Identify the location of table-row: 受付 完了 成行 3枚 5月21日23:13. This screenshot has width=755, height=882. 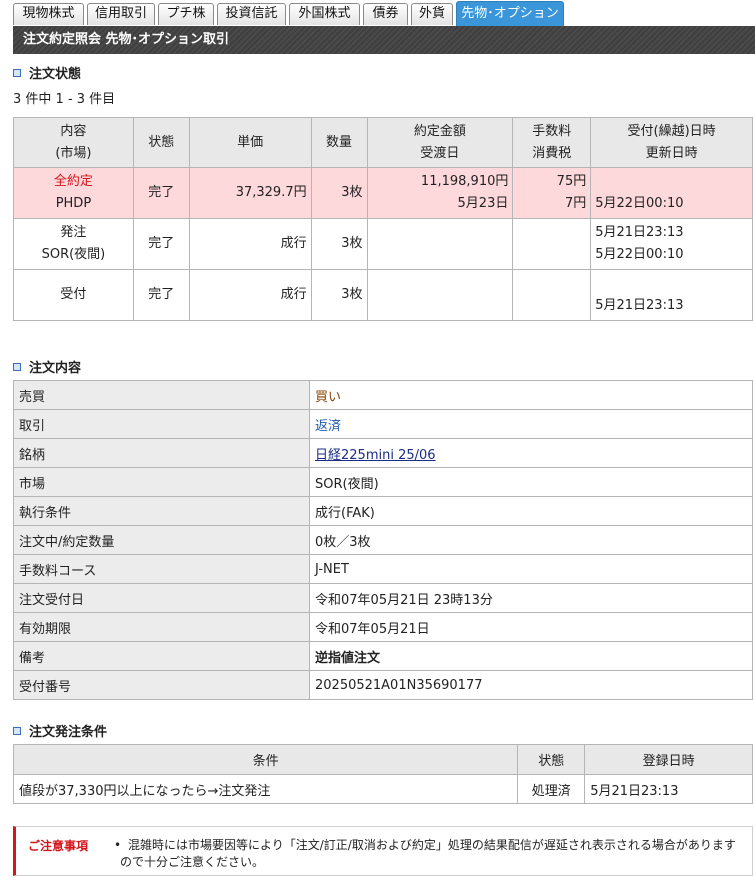
(383, 295).